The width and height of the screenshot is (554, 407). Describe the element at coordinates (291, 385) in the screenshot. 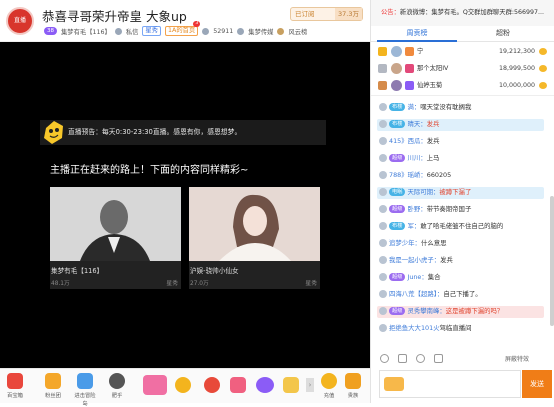

I see `gift-6-icon` at that location.